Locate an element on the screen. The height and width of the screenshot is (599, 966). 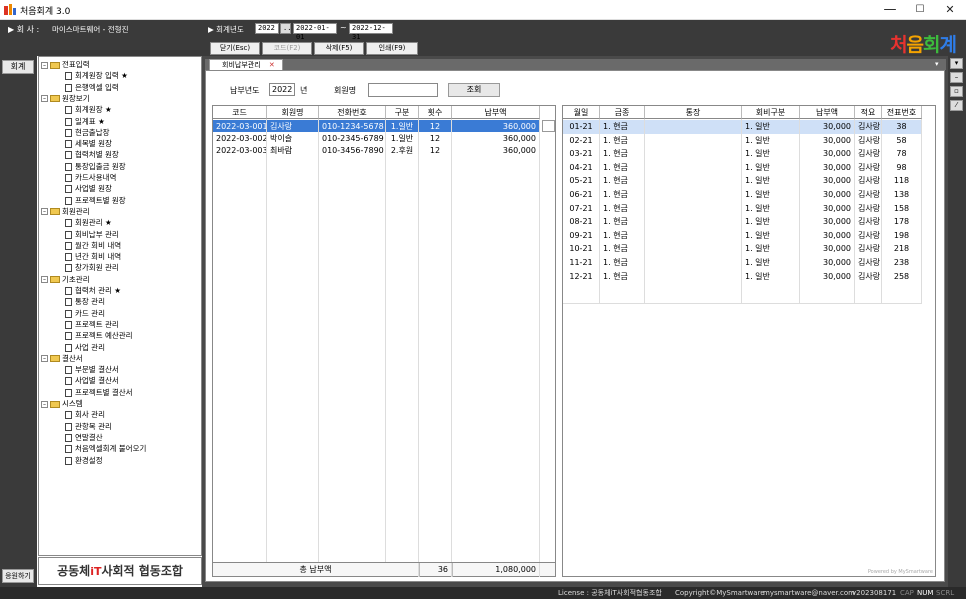
tab-member-fee: 회비납부관리 ✕ is located at coordinates (246, 64).